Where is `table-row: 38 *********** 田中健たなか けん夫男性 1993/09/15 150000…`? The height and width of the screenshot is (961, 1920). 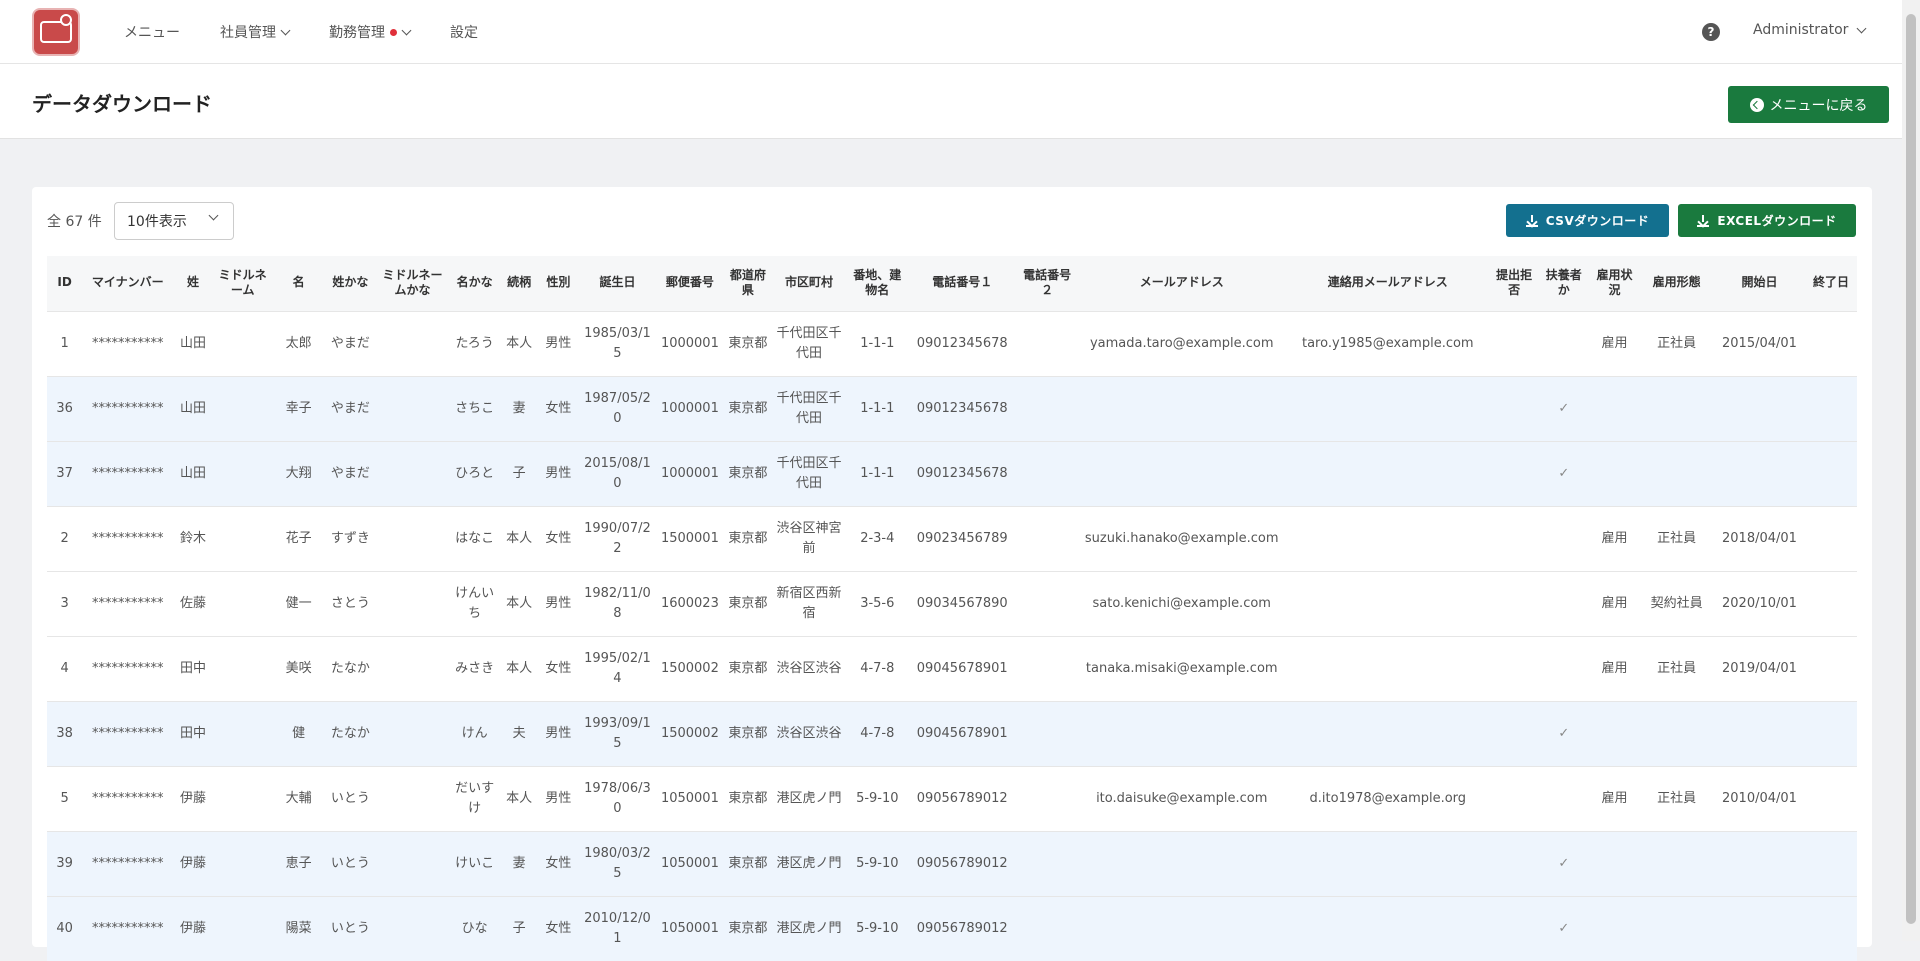 table-row: 38 *********** 田中健たなか けん夫男性 1993/09/15 150000… is located at coordinates (952, 733).